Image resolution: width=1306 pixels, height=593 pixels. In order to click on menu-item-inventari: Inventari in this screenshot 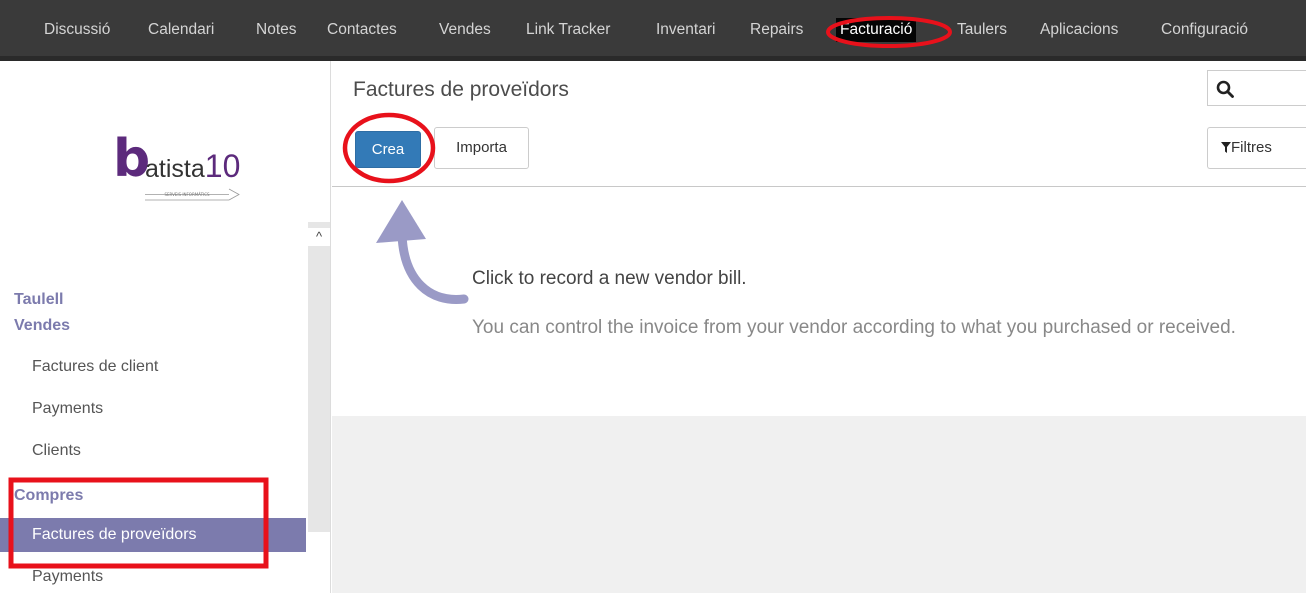, I will do `click(685, 30)`.